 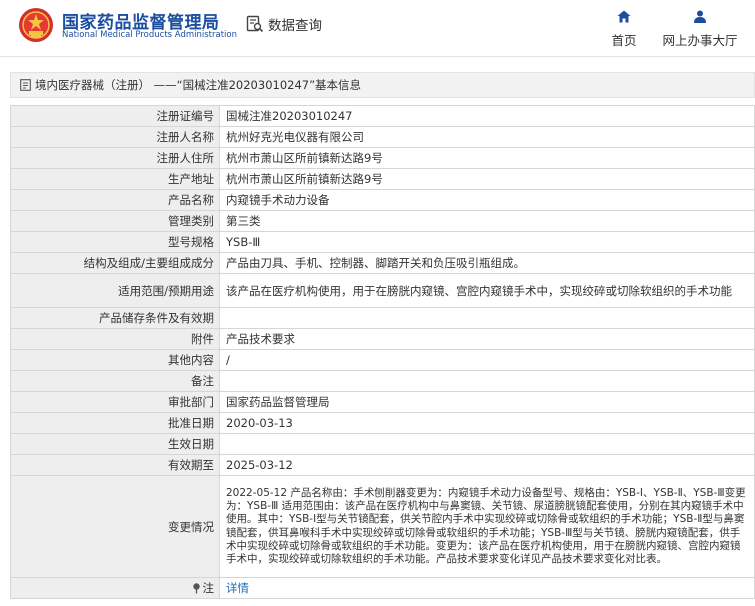 I want to click on table-row: 生效日期, so click(x=382, y=444).